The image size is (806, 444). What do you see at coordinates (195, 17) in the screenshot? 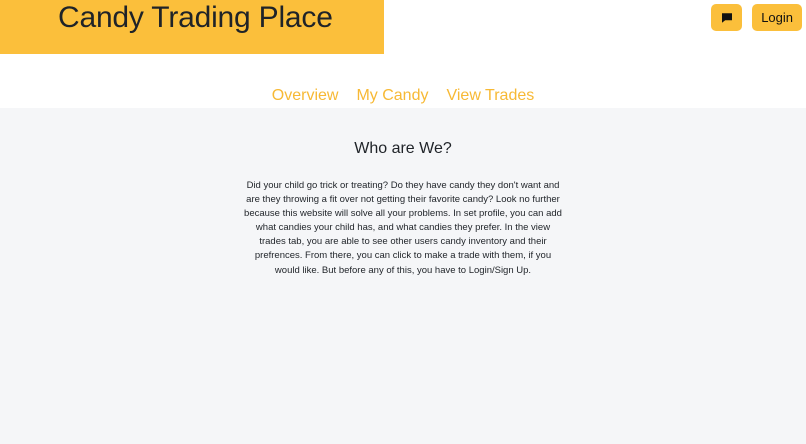
I see `site-title: Candy Trading Place` at bounding box center [195, 17].